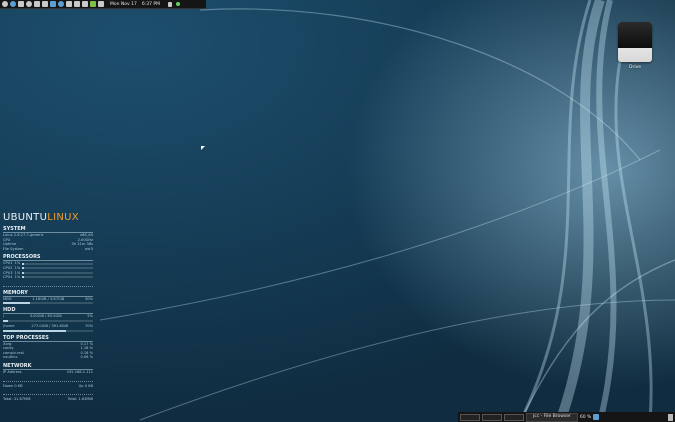 The height and width of the screenshot is (422, 675). I want to click on image-icon, so click(85, 4).